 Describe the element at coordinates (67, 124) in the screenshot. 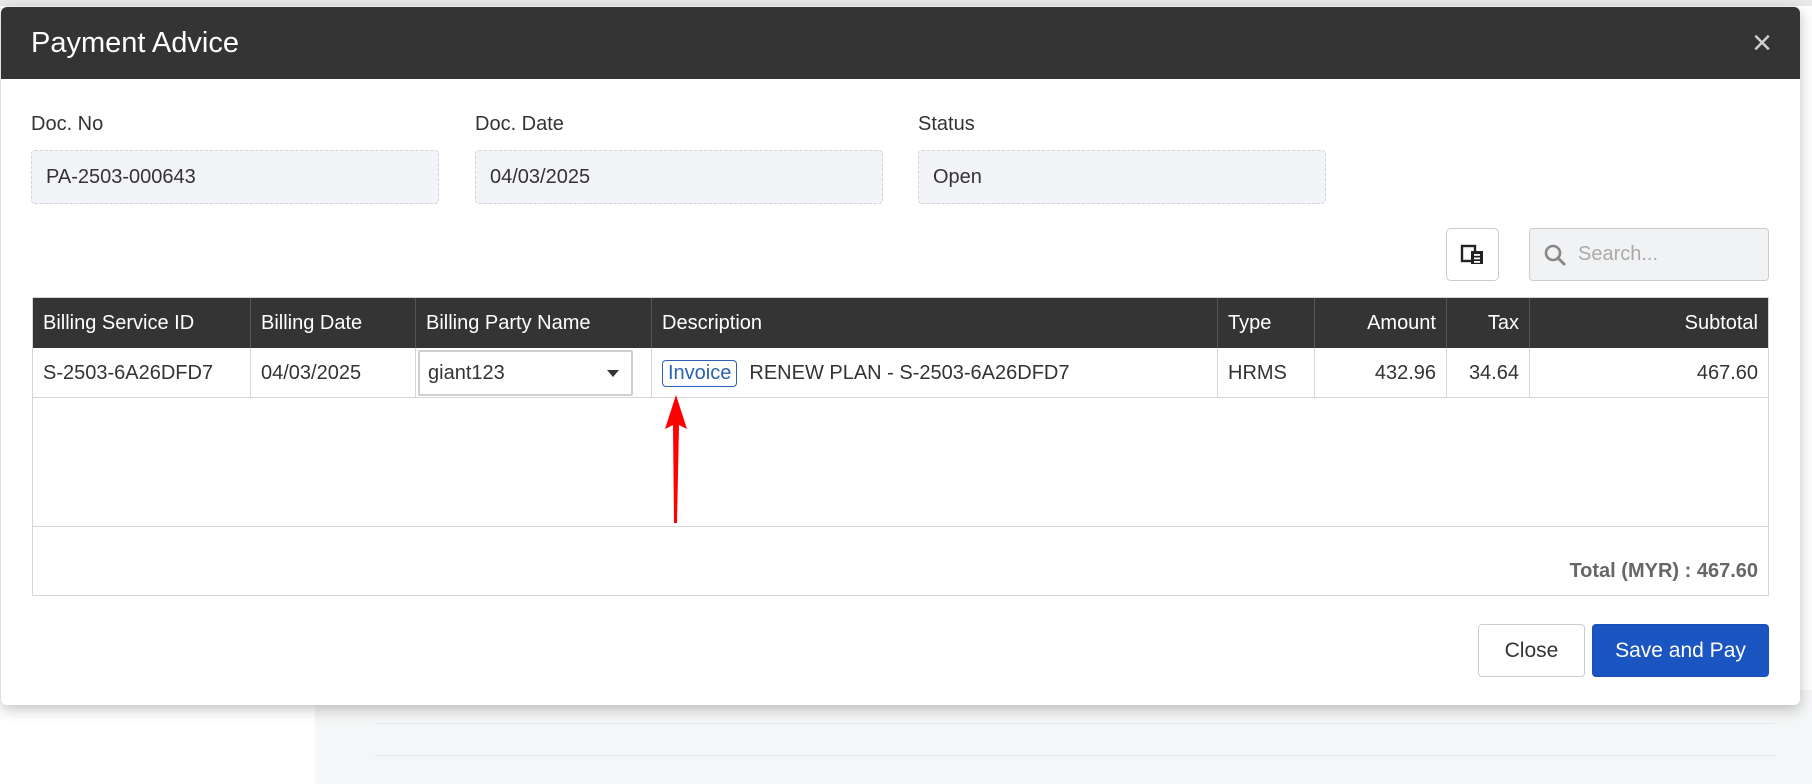

I see `doc-no-label: Doc. No` at that location.